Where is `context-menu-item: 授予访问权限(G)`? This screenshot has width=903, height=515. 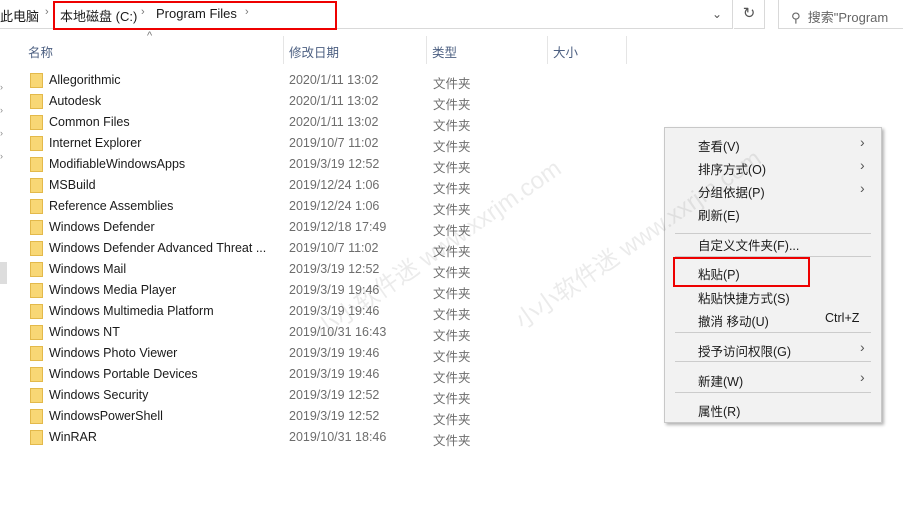
context-menu-item: 授予访问权限(G) is located at coordinates (783, 350).